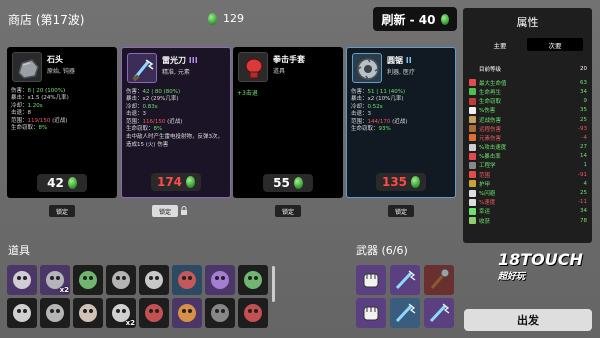 The image size is (600, 338). Describe the element at coordinates (528, 320) in the screenshot. I see `go-button: 出发` at that location.